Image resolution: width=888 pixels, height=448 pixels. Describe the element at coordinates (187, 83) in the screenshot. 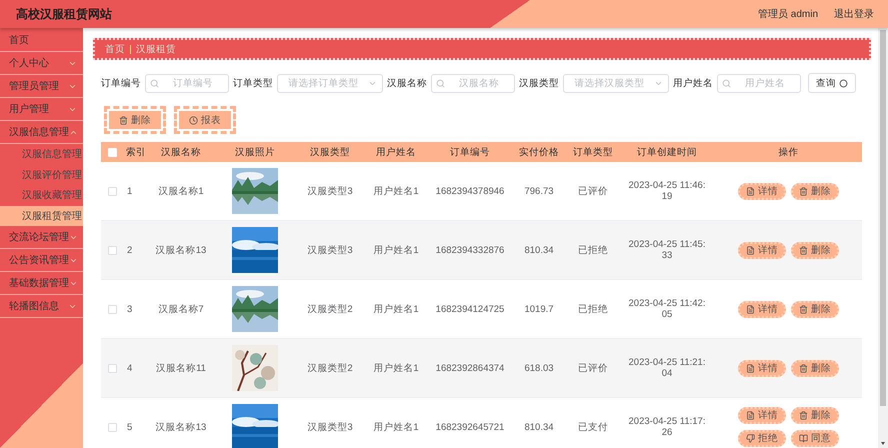

I see `search-field: 订单编号` at that location.